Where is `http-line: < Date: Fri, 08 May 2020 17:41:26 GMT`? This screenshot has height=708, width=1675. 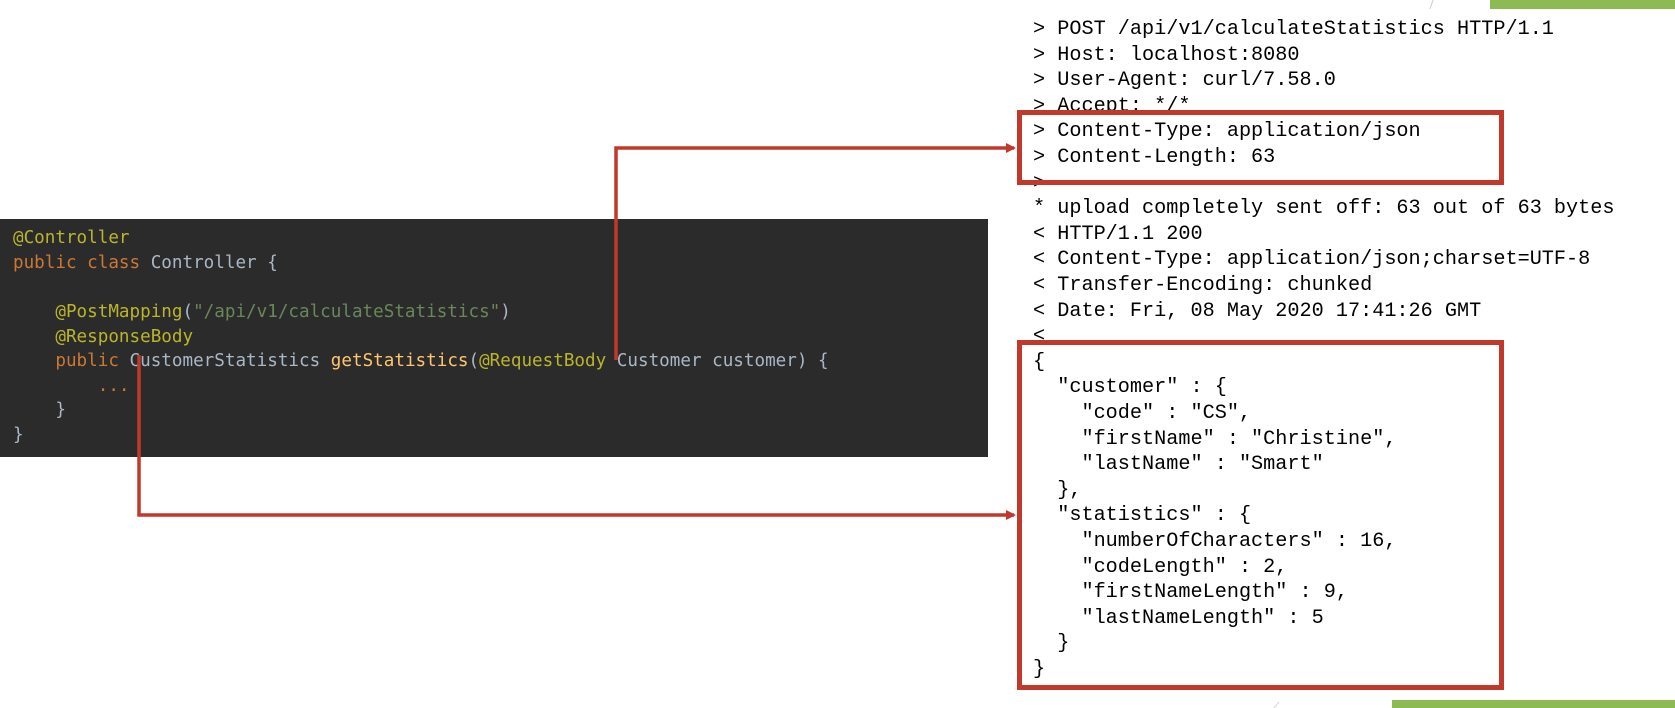 http-line: < Date: Fri, 08 May 2020 17:41:26 GMT is located at coordinates (1257, 311).